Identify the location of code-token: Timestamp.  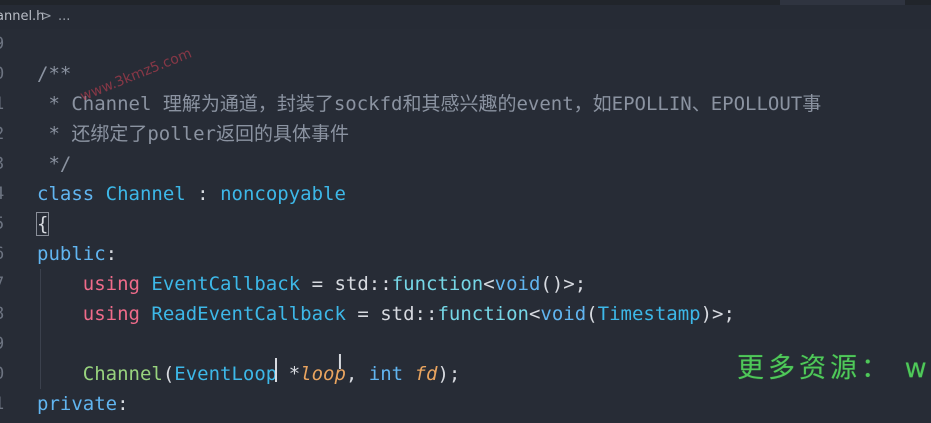
(649, 314).